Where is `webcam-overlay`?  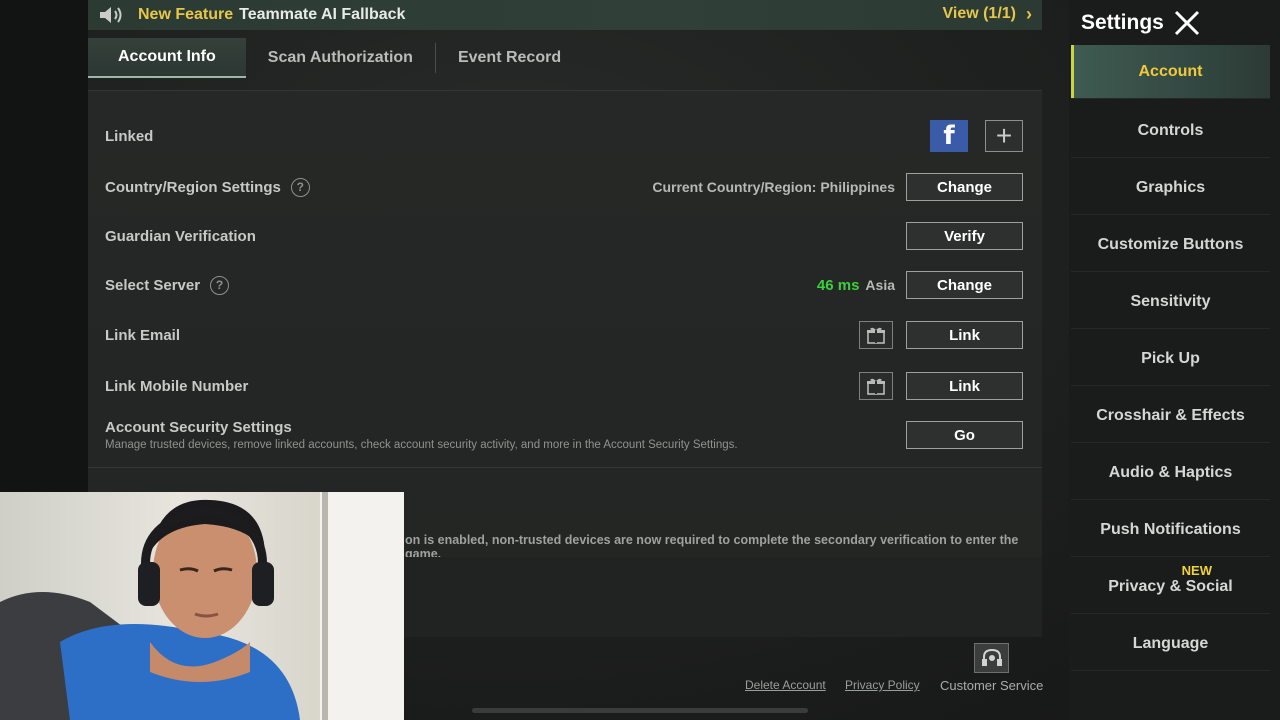 webcam-overlay is located at coordinates (202, 606).